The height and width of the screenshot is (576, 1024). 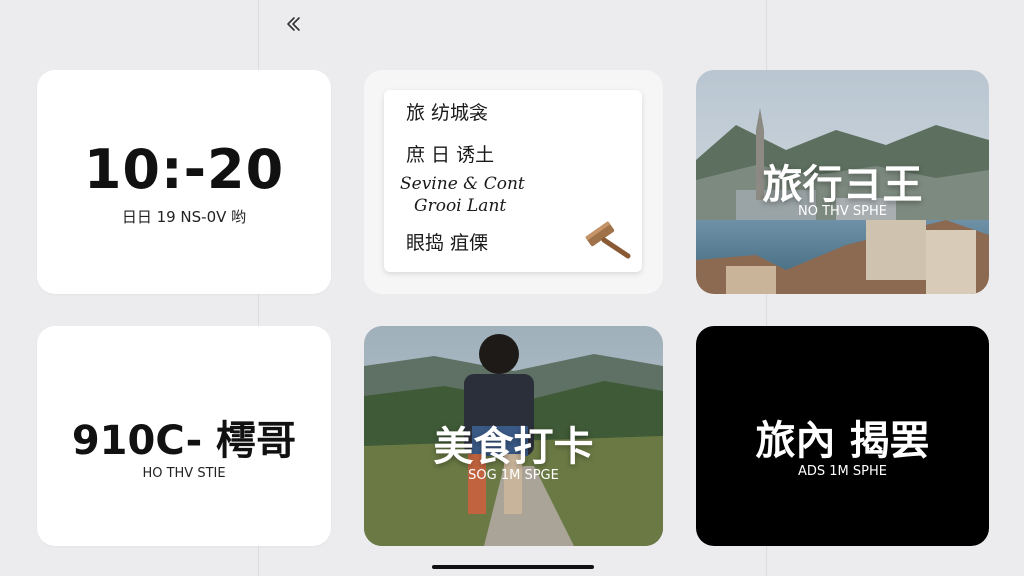 What do you see at coordinates (842, 471) in the screenshot?
I see `card-subtitle: ADS 1M SPHE` at bounding box center [842, 471].